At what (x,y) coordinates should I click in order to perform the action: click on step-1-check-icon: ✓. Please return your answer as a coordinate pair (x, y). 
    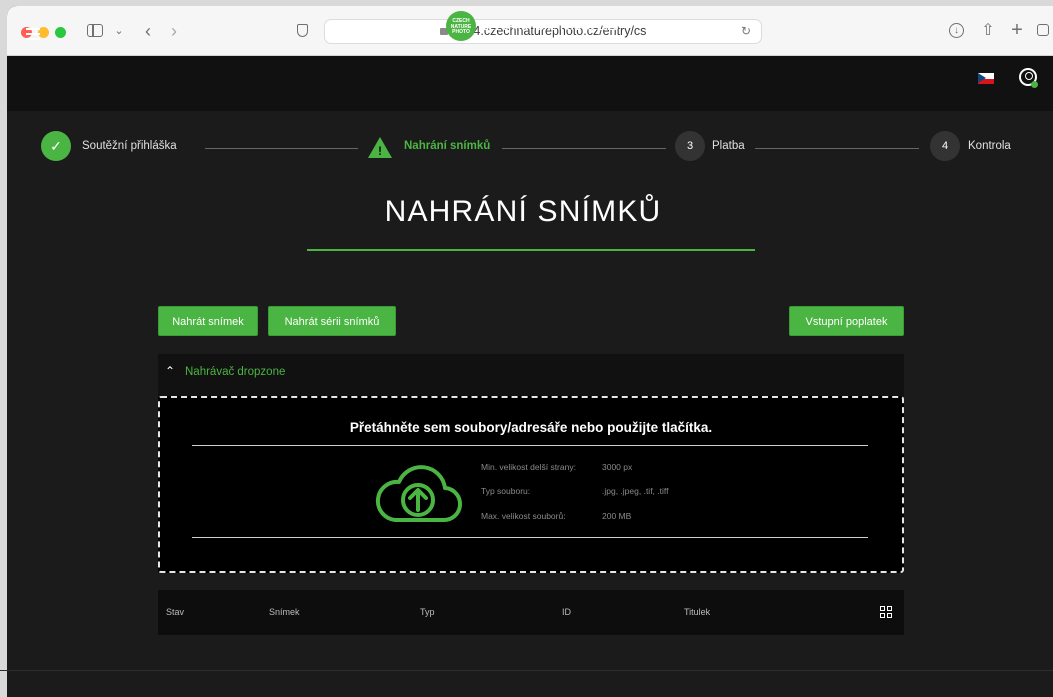
    Looking at the image, I should click on (56, 146).